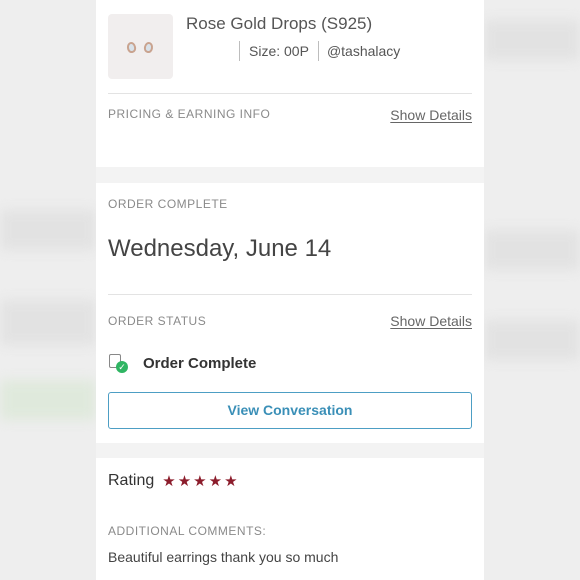  Describe the element at coordinates (431, 321) in the screenshot. I see `status-show-details-link: Show Details` at that location.